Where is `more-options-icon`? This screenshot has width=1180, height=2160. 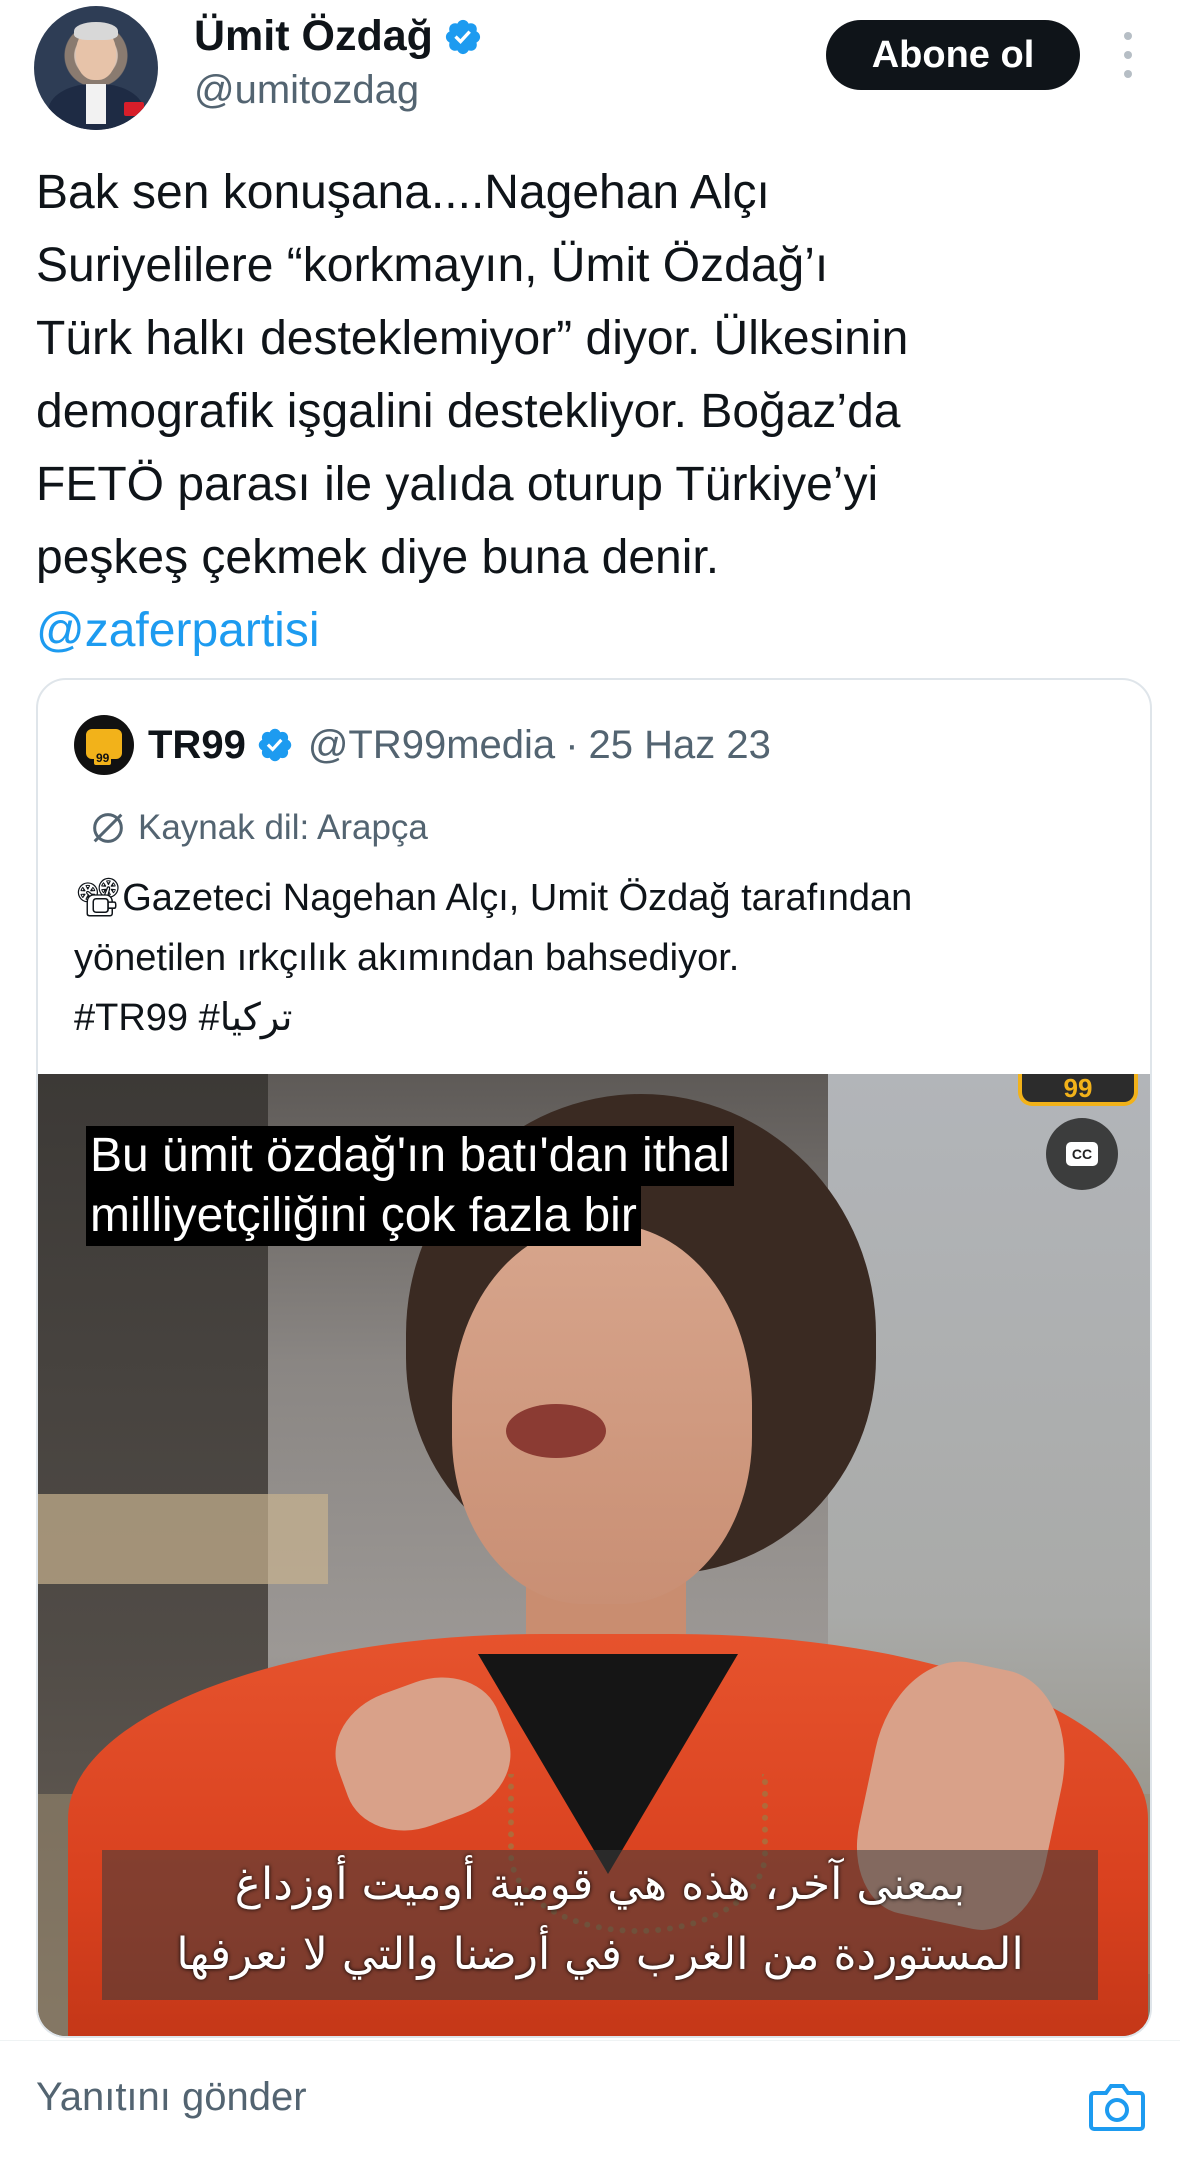 more-options-icon is located at coordinates (1128, 55).